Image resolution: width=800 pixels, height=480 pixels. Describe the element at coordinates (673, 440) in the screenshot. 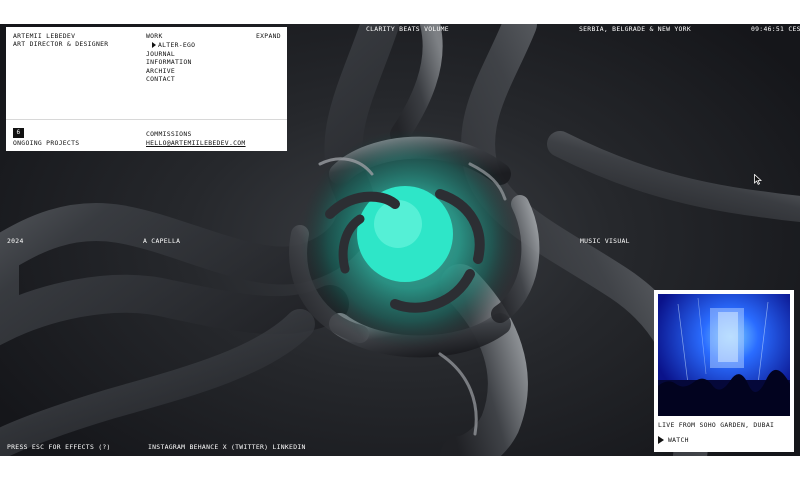

I see `watch-button: WATCH` at that location.